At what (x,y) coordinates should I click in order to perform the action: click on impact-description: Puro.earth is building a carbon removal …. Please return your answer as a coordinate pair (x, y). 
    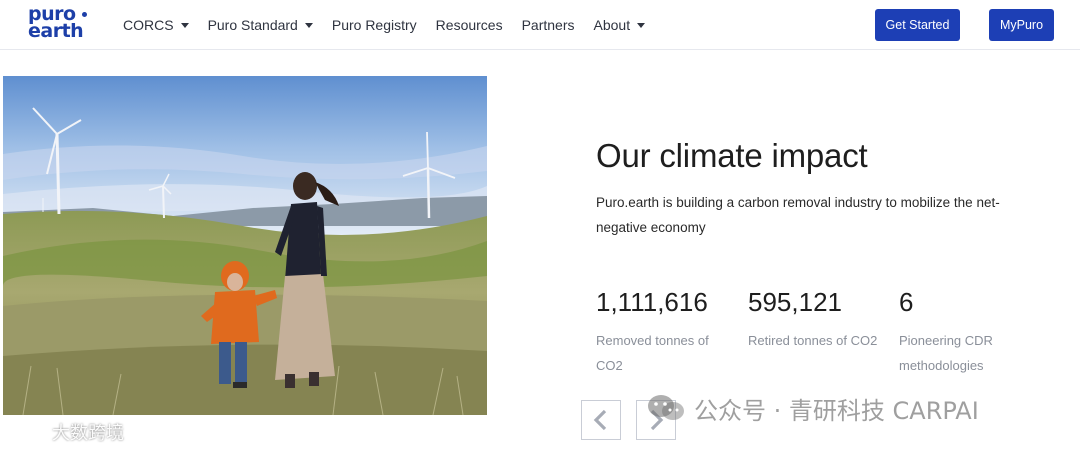
    Looking at the image, I should click on (798, 215).